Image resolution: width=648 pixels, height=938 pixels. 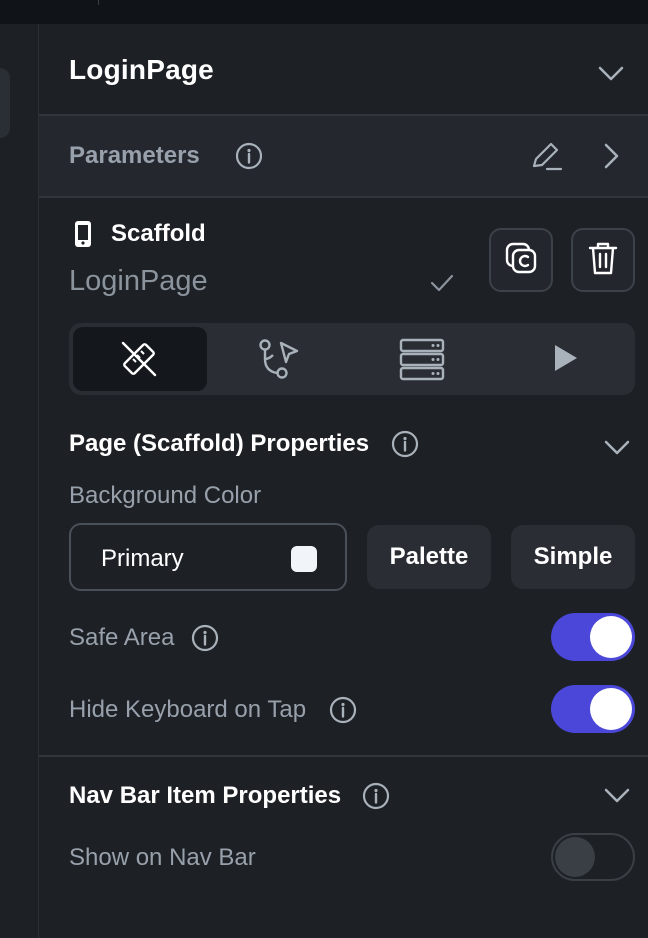 What do you see at coordinates (142, 558) in the screenshot?
I see `background-color-value: Primary` at bounding box center [142, 558].